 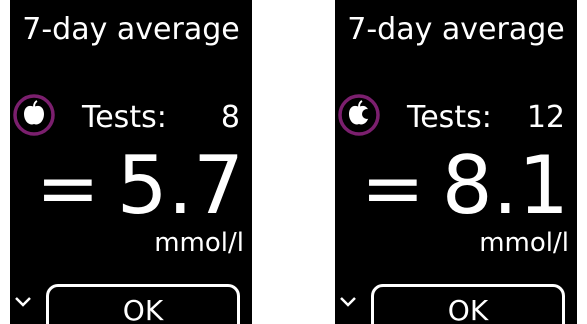 What do you see at coordinates (230, 117) in the screenshot?
I see `tests-count: 8` at bounding box center [230, 117].